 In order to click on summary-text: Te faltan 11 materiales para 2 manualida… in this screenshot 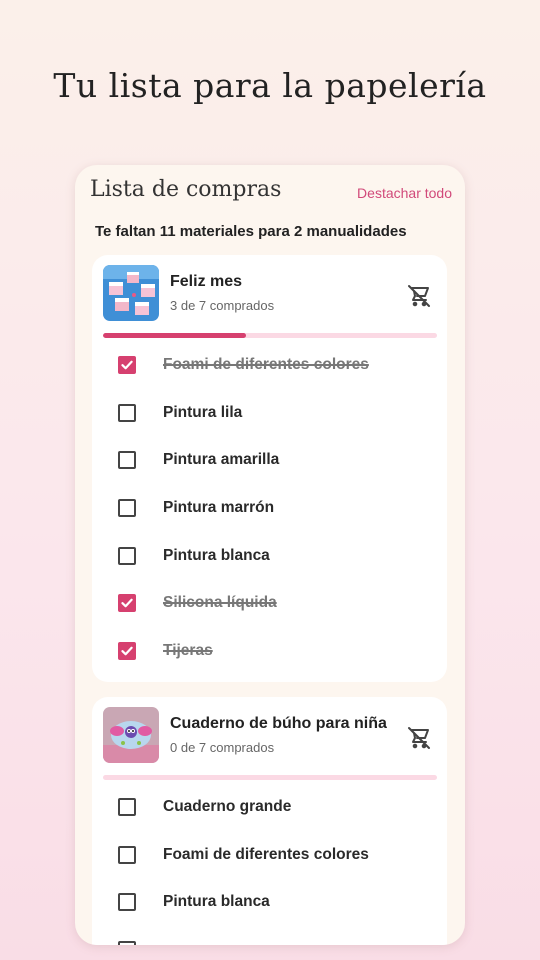, I will do `click(251, 231)`.